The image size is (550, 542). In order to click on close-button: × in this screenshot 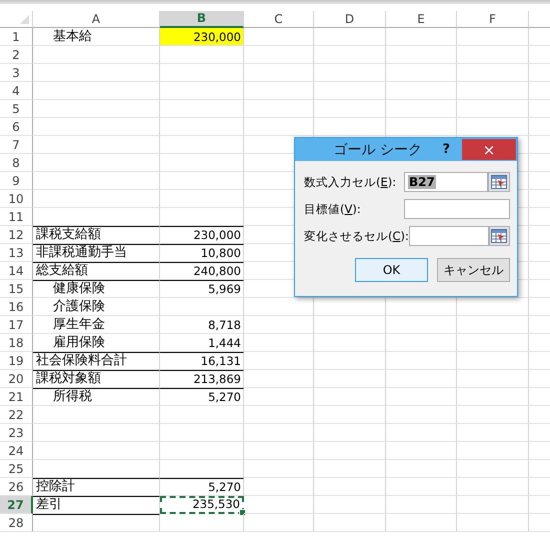, I will do `click(489, 149)`.